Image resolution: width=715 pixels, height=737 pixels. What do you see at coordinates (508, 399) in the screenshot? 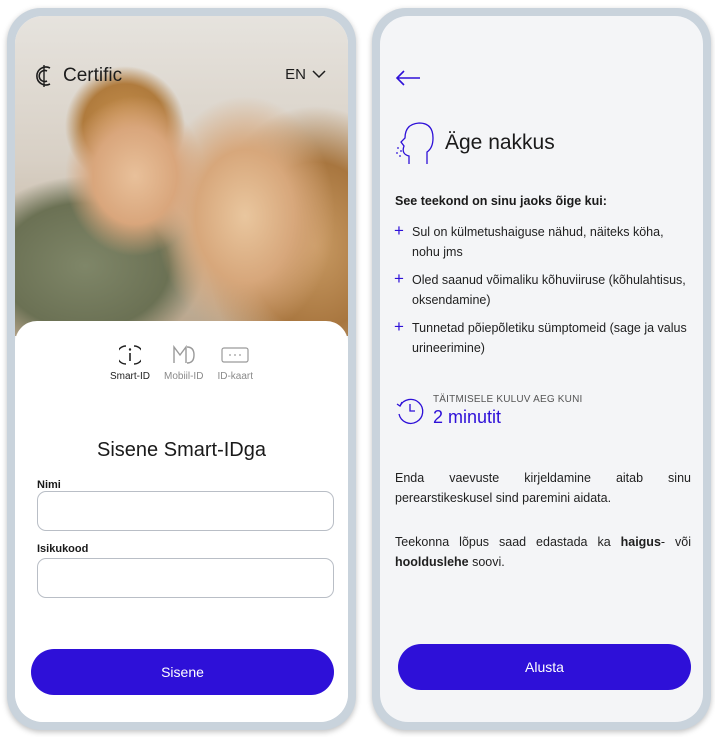
I see `time-estimate-label: TÄITMISELE KULUV AEG KUNI` at bounding box center [508, 399].